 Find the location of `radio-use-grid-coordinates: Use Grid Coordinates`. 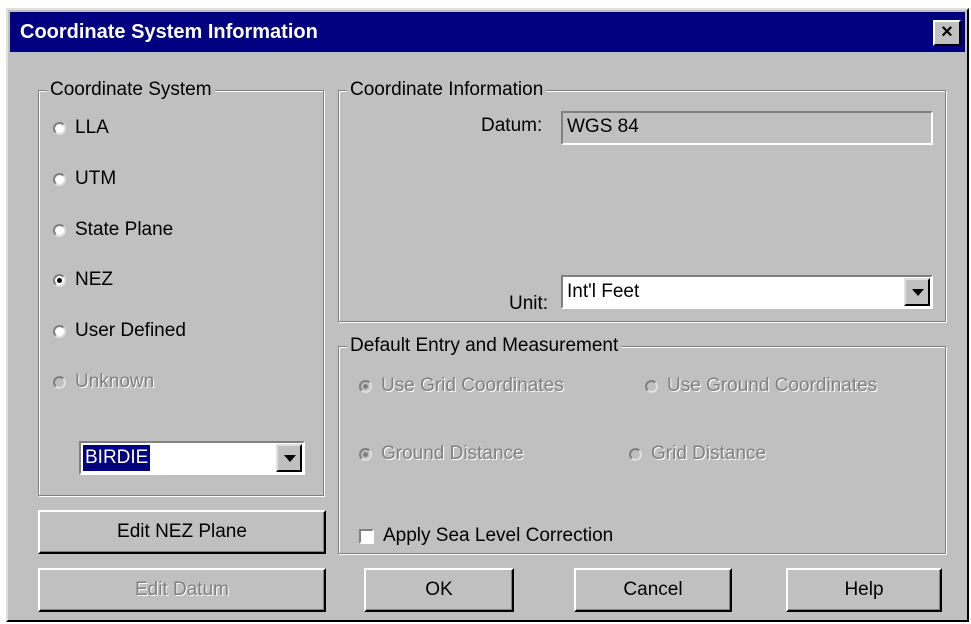

radio-use-grid-coordinates: Use Grid Coordinates is located at coordinates (461, 386).